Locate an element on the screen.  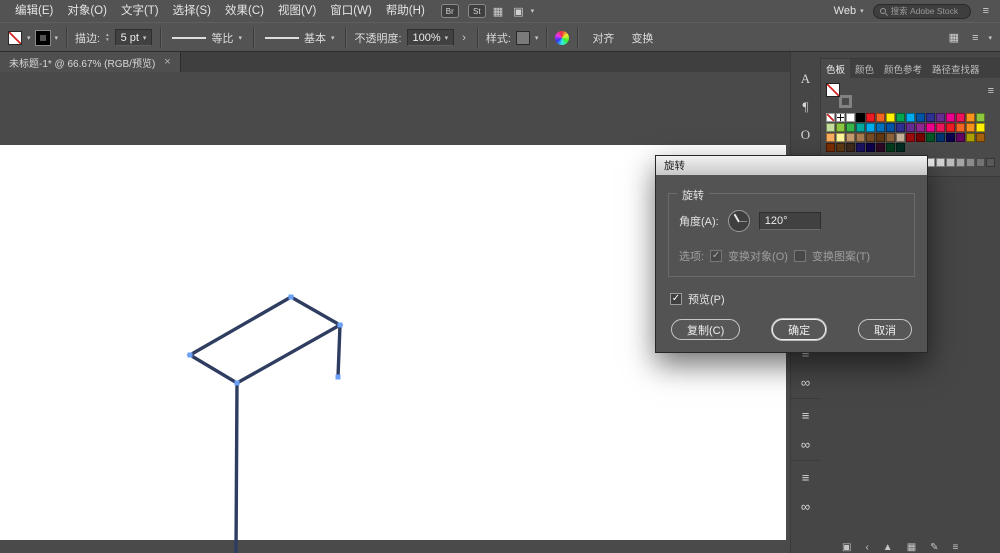
opacity-panel-arrow-icon: › is located at coordinates (464, 38).